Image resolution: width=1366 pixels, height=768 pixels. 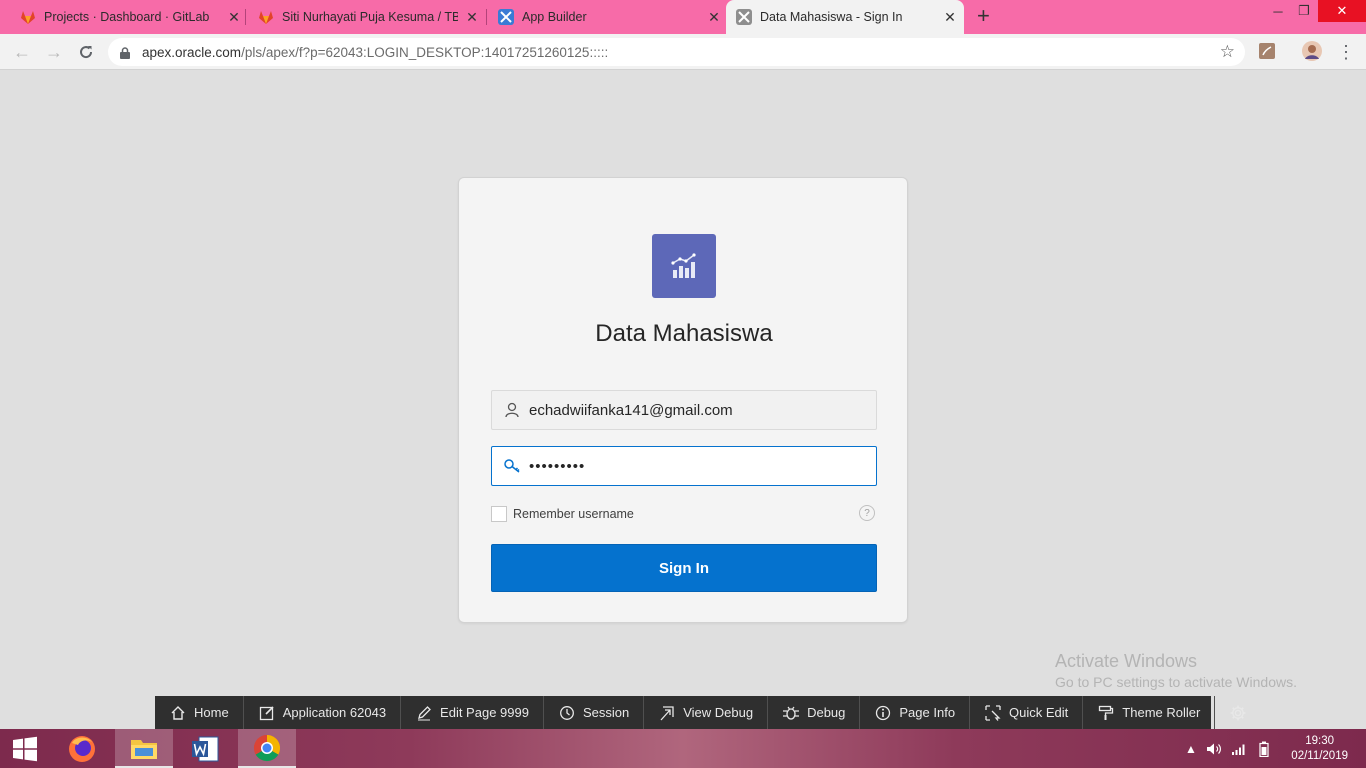 I want to click on devbar-page-info: Page Info, so click(x=915, y=712).